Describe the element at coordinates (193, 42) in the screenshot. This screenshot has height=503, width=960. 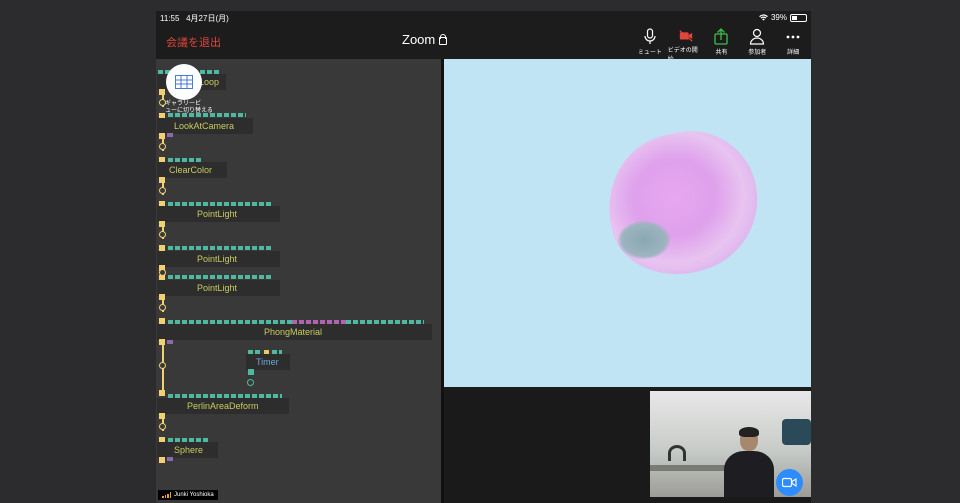
I see `leave-meeting-button: 会議を退出` at that location.